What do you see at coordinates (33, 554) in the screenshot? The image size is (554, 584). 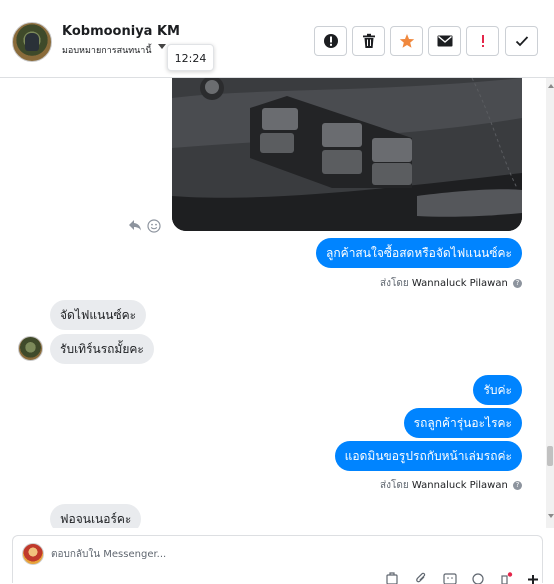 I see `page-avatar` at bounding box center [33, 554].